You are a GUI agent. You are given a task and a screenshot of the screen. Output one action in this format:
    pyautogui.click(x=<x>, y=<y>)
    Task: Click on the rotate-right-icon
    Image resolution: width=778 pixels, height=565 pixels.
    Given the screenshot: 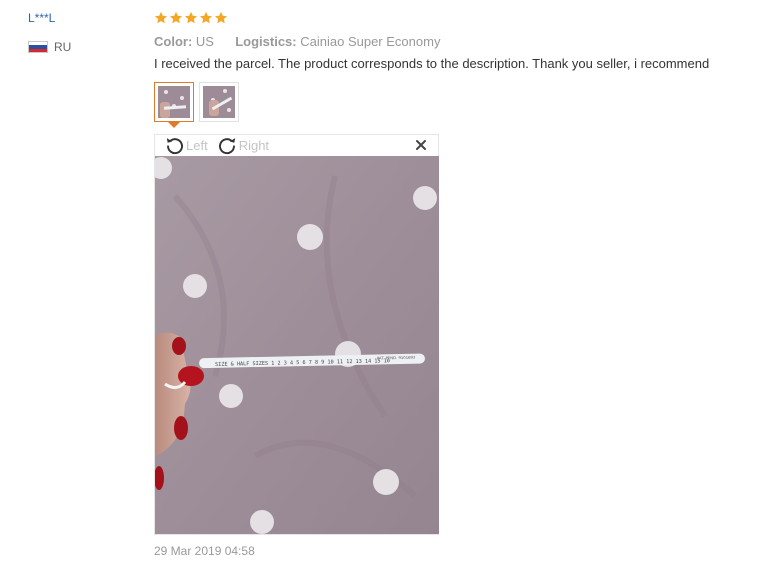 What is the action you would take?
    pyautogui.click(x=226, y=146)
    